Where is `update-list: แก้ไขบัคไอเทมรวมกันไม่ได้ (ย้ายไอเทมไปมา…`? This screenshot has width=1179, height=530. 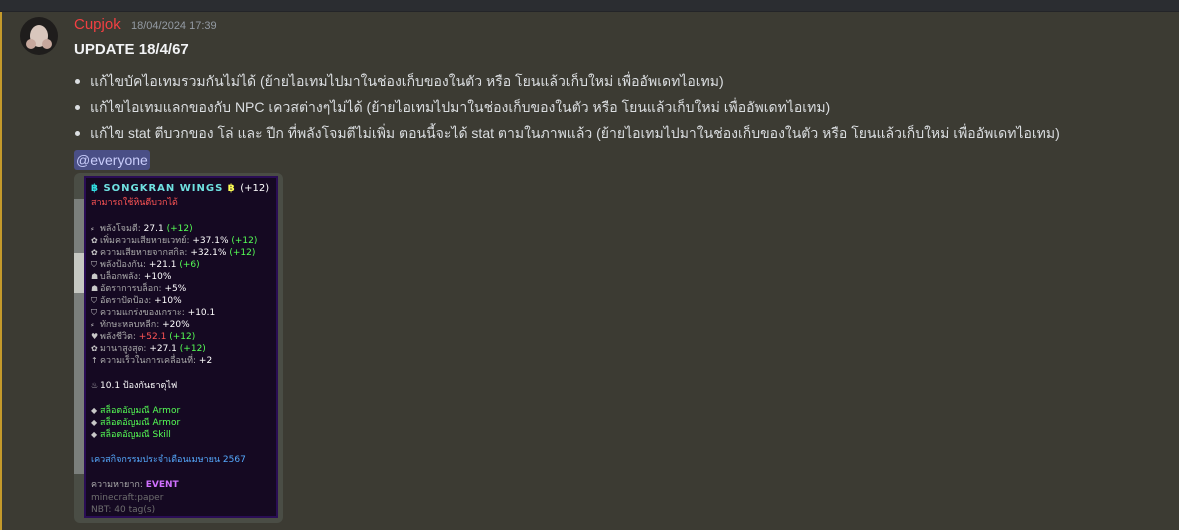 update-list: แก้ไขบัคไอเทมรวมกันไม่ได้ (ย้ายไอเทมไปมา… is located at coordinates (567, 109).